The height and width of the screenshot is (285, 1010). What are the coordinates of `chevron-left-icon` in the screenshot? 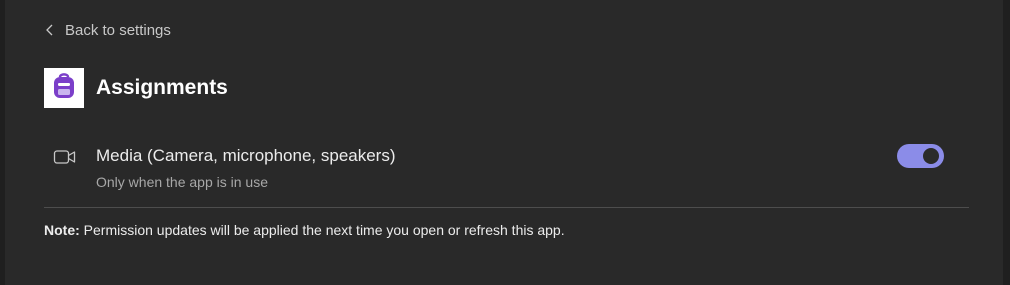 It's located at (50, 30).